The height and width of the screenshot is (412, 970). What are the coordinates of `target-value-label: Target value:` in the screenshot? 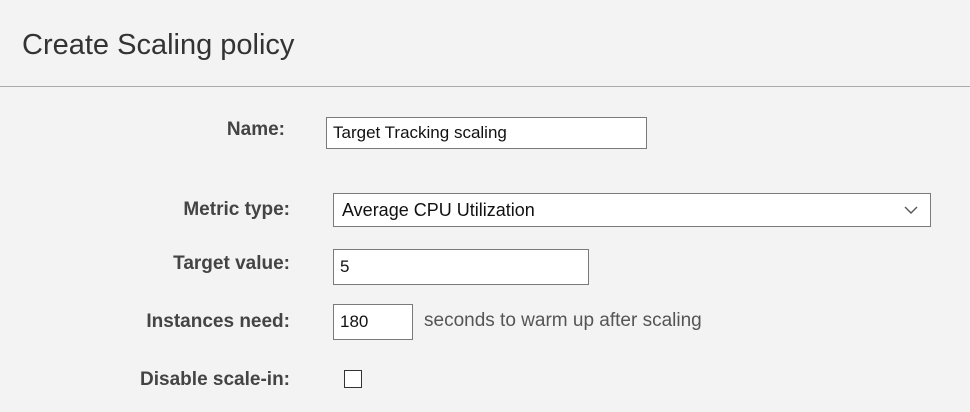 It's located at (231, 263).